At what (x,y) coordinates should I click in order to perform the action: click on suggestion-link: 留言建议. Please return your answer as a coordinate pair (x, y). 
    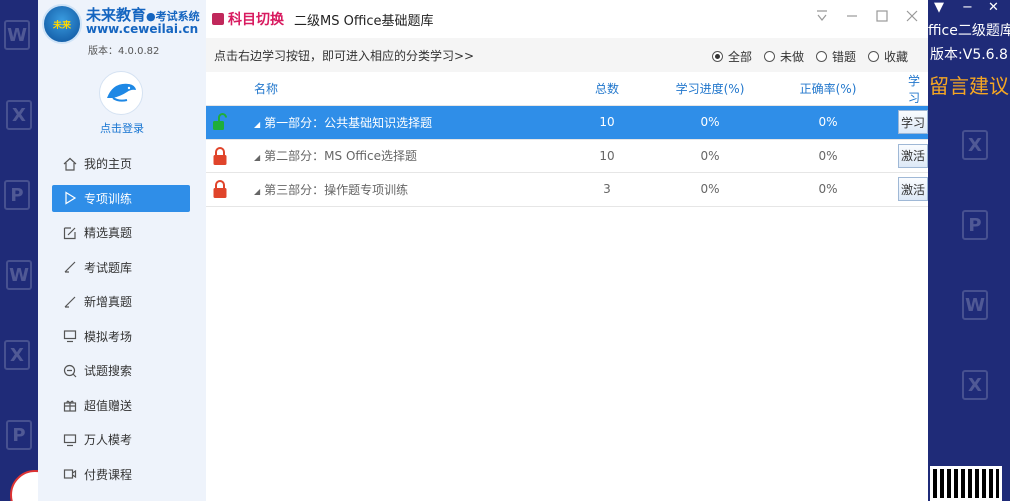
    Looking at the image, I should click on (969, 84).